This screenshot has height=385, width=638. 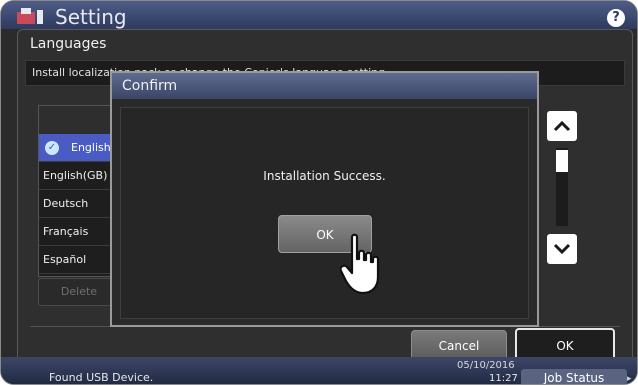 I want to click on list-item-english: ✓ English, so click(x=79, y=148).